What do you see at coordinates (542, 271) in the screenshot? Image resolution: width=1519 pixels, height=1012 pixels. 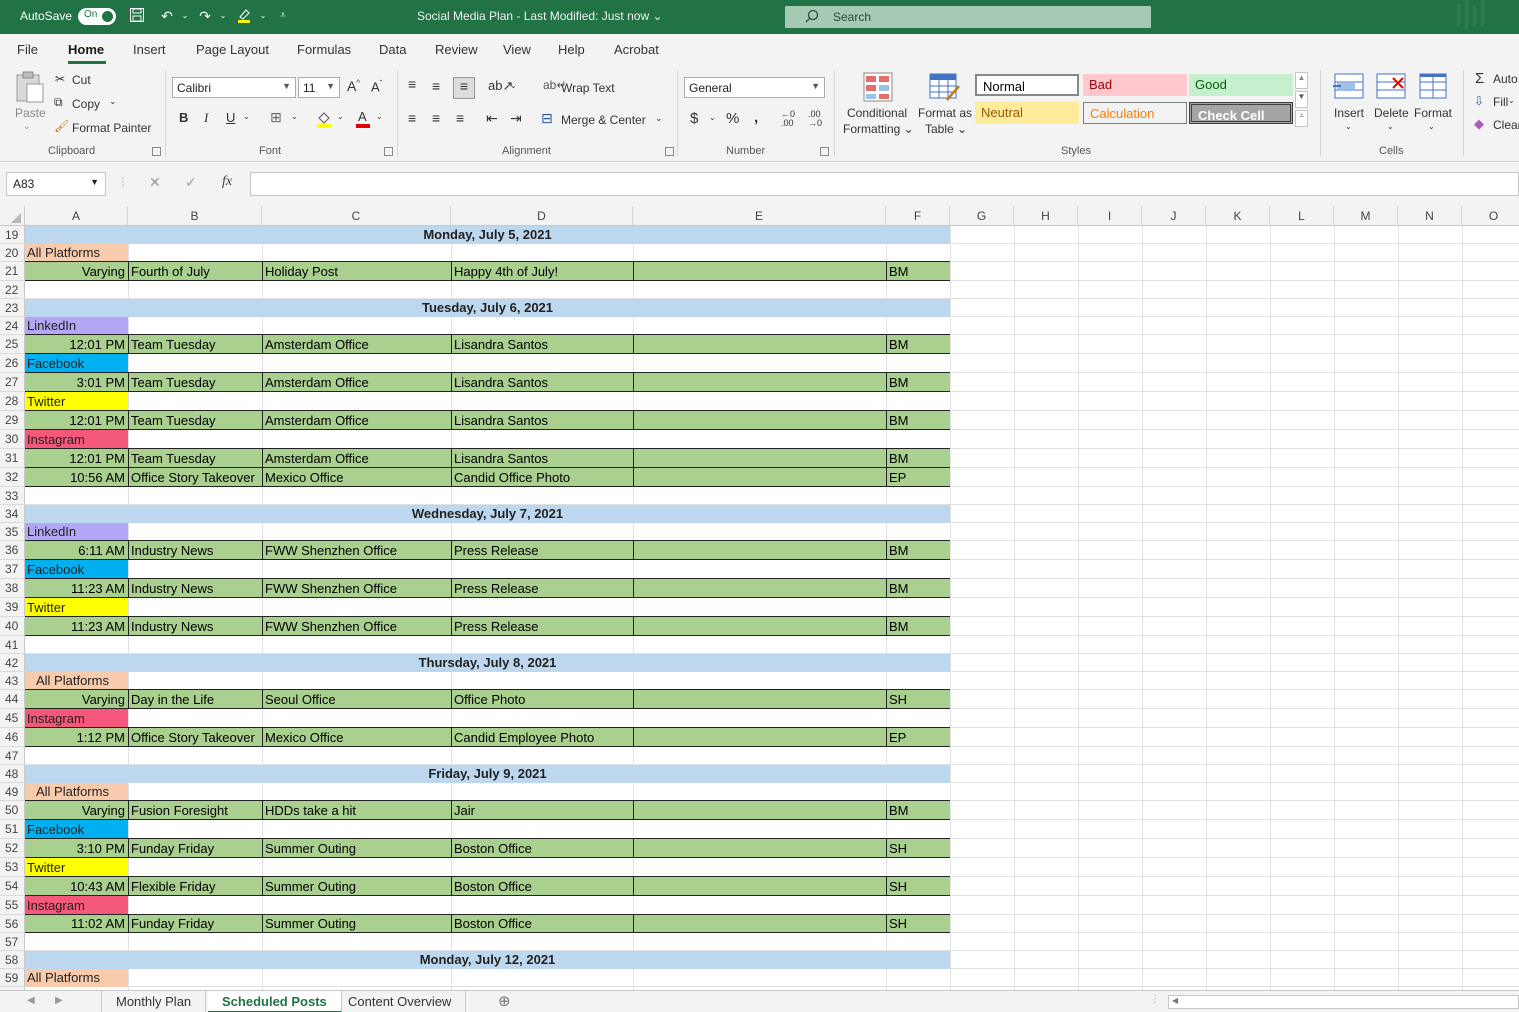 I see `cell-d: Happy 4th of July!` at bounding box center [542, 271].